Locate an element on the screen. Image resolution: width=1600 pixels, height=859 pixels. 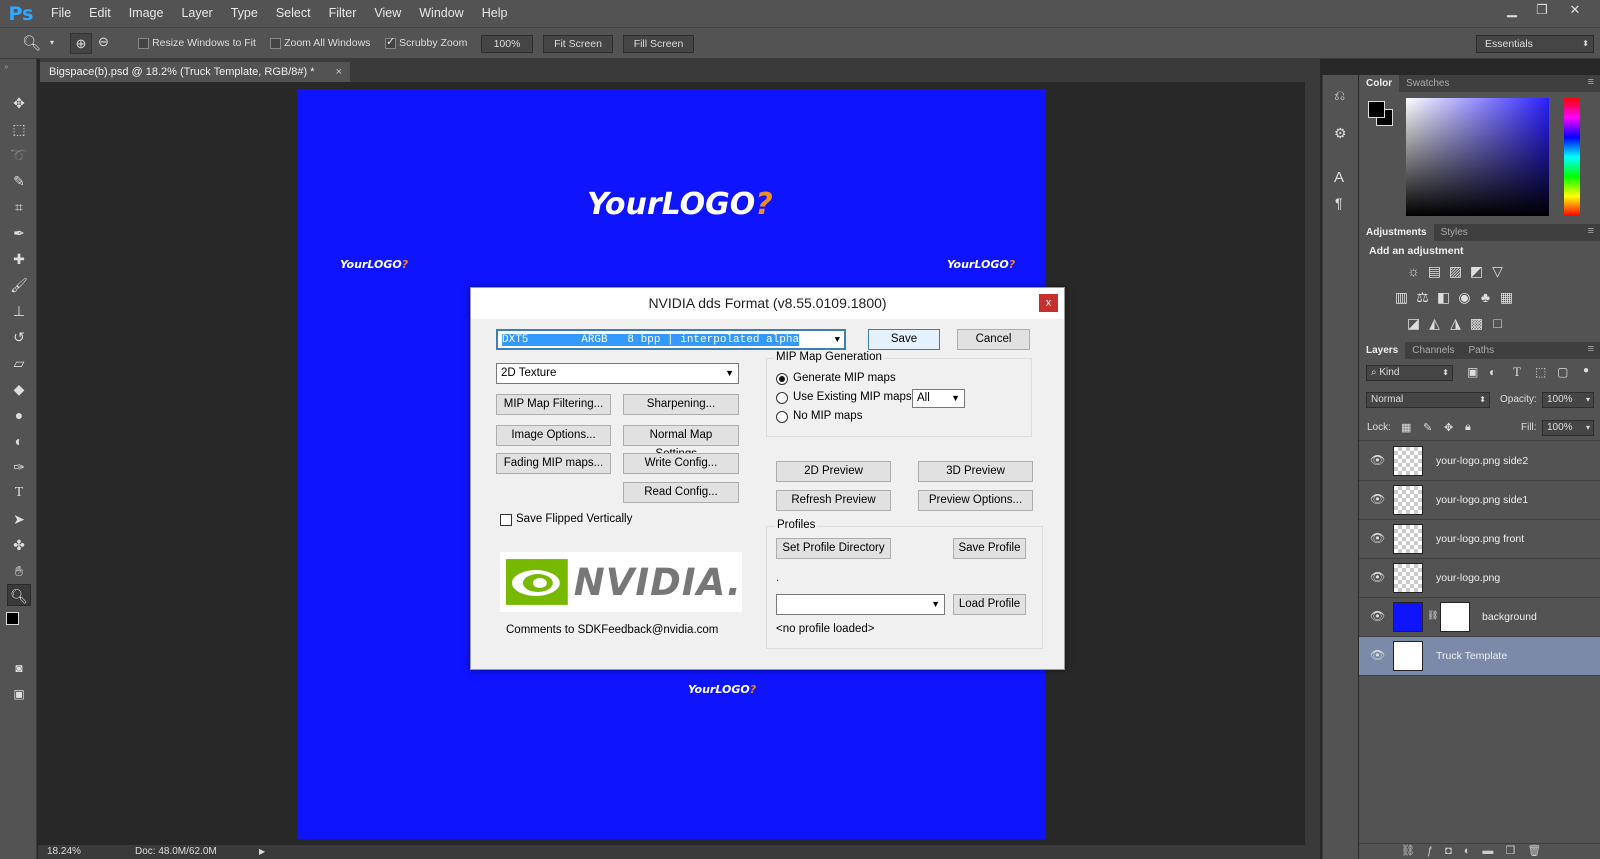
tab-adjustments: Adjustments is located at coordinates (1396, 232).